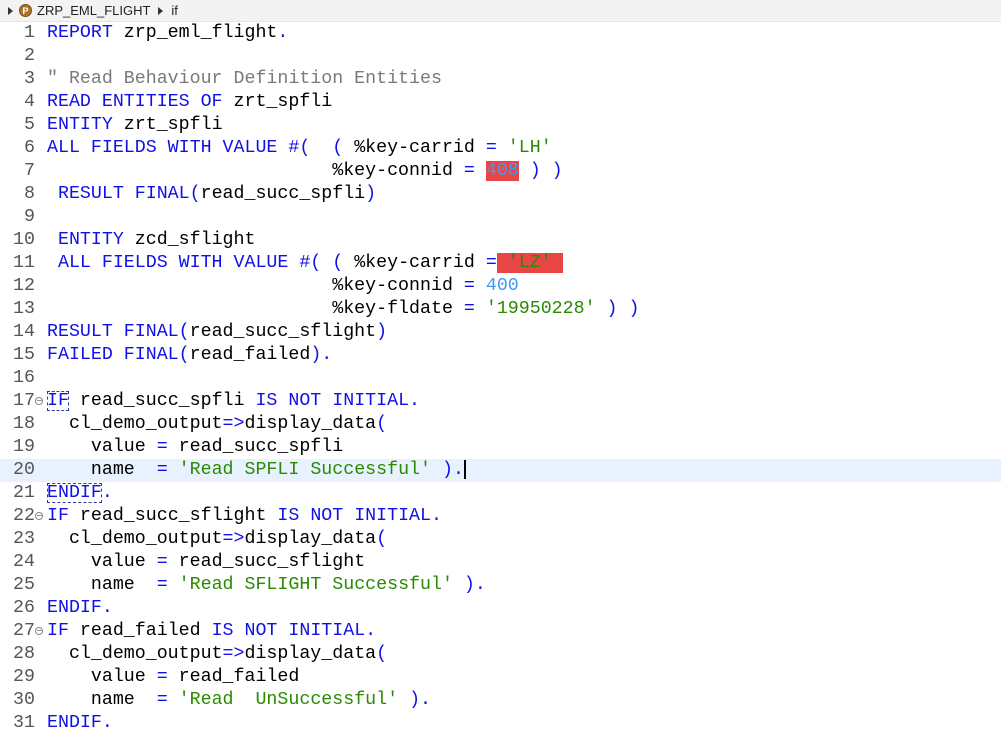 Image resolution: width=1001 pixels, height=746 pixels. Describe the element at coordinates (173, 677) in the screenshot. I see `code-text: value = read_failed` at that location.